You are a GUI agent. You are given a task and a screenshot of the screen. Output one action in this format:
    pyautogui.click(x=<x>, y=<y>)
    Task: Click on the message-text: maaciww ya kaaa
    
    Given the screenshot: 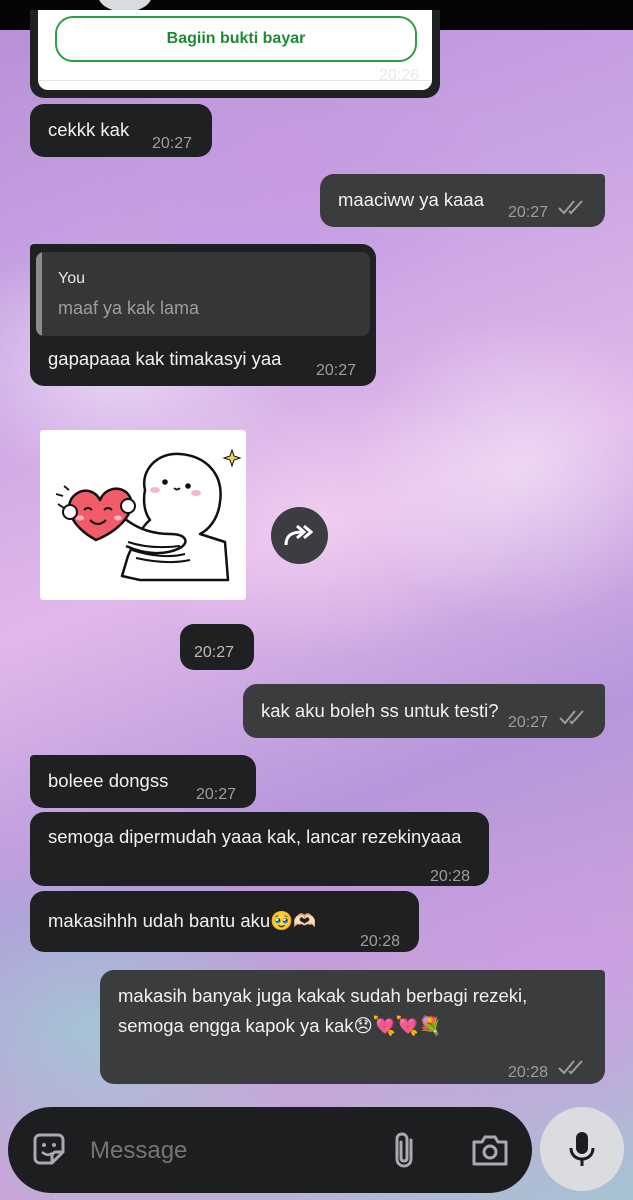 What is the action you would take?
    pyautogui.click(x=411, y=199)
    